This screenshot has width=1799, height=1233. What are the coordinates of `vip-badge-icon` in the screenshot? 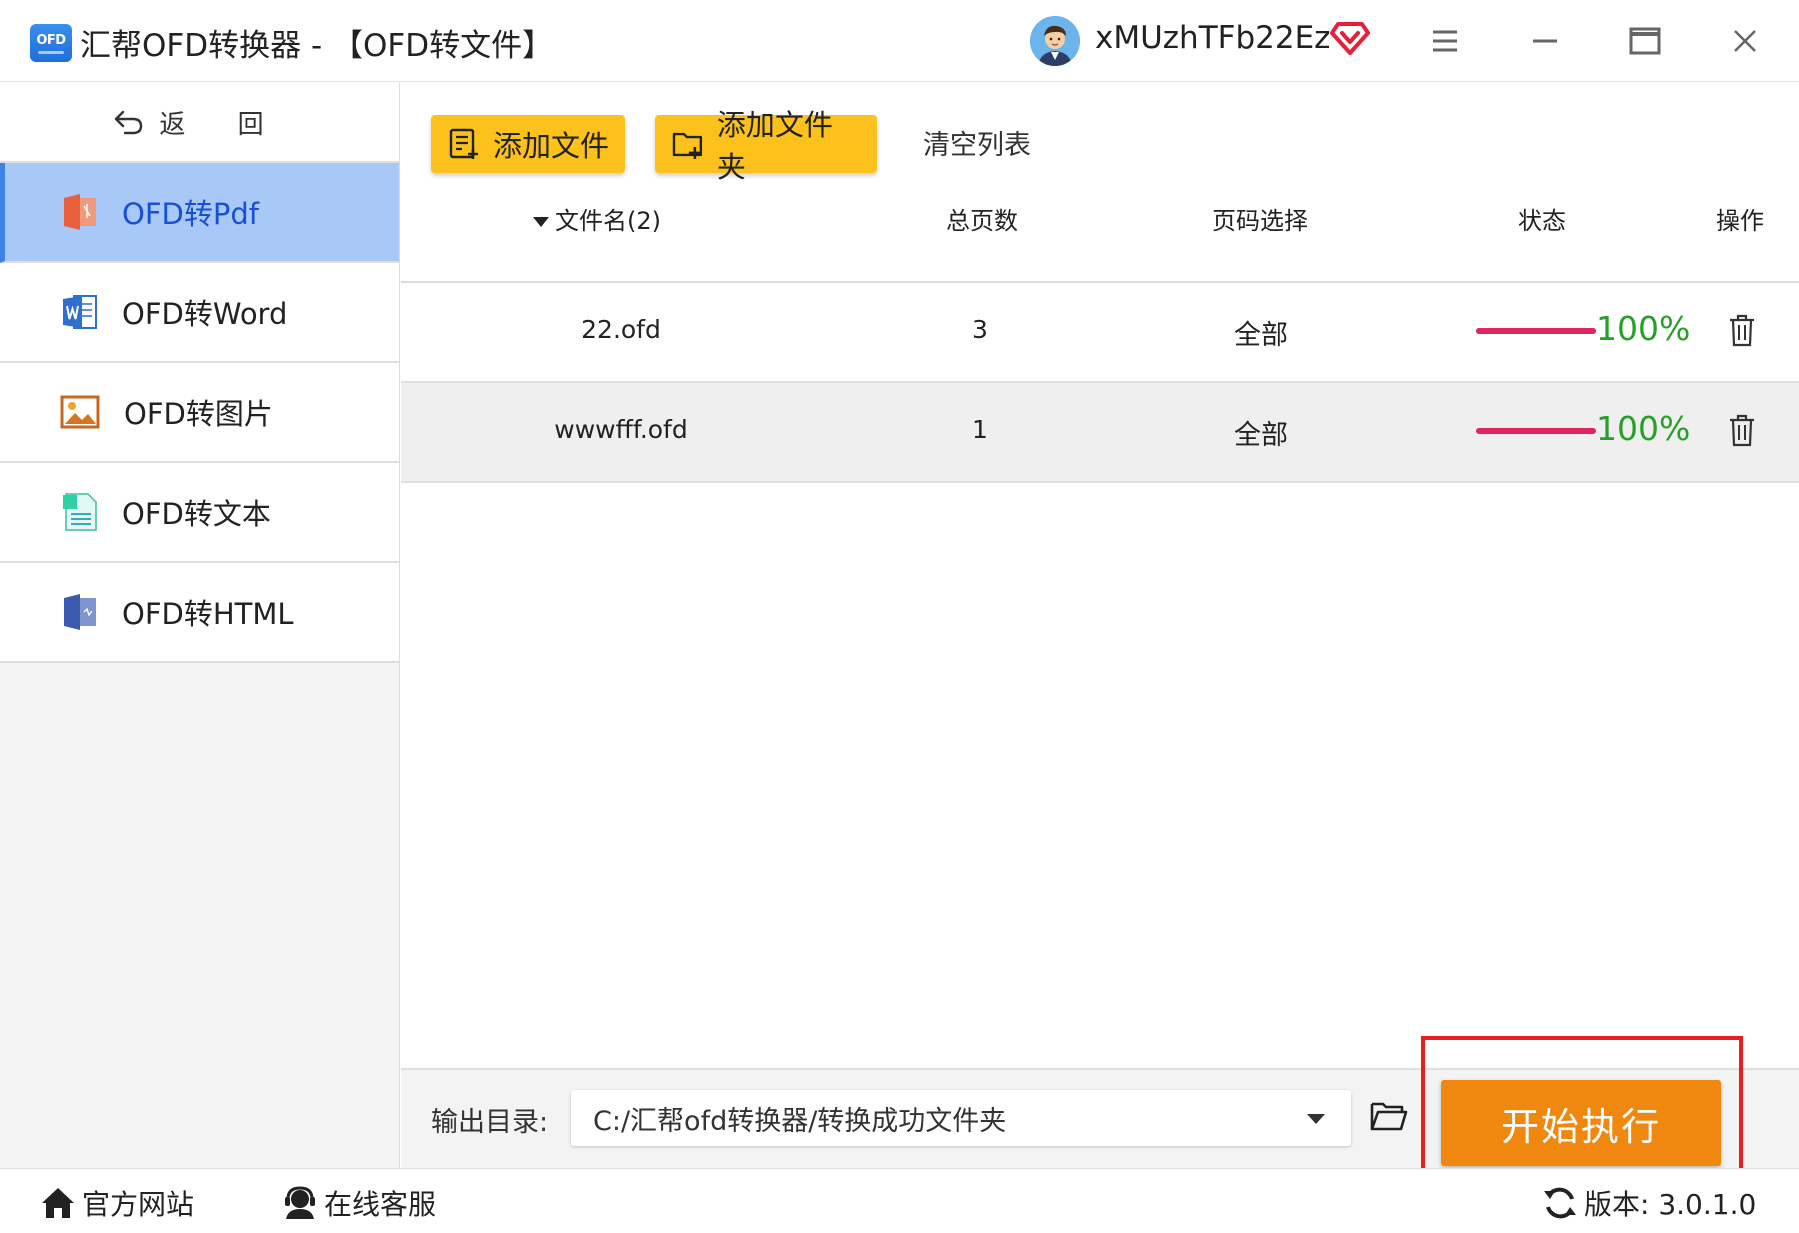 It's located at (1350, 38).